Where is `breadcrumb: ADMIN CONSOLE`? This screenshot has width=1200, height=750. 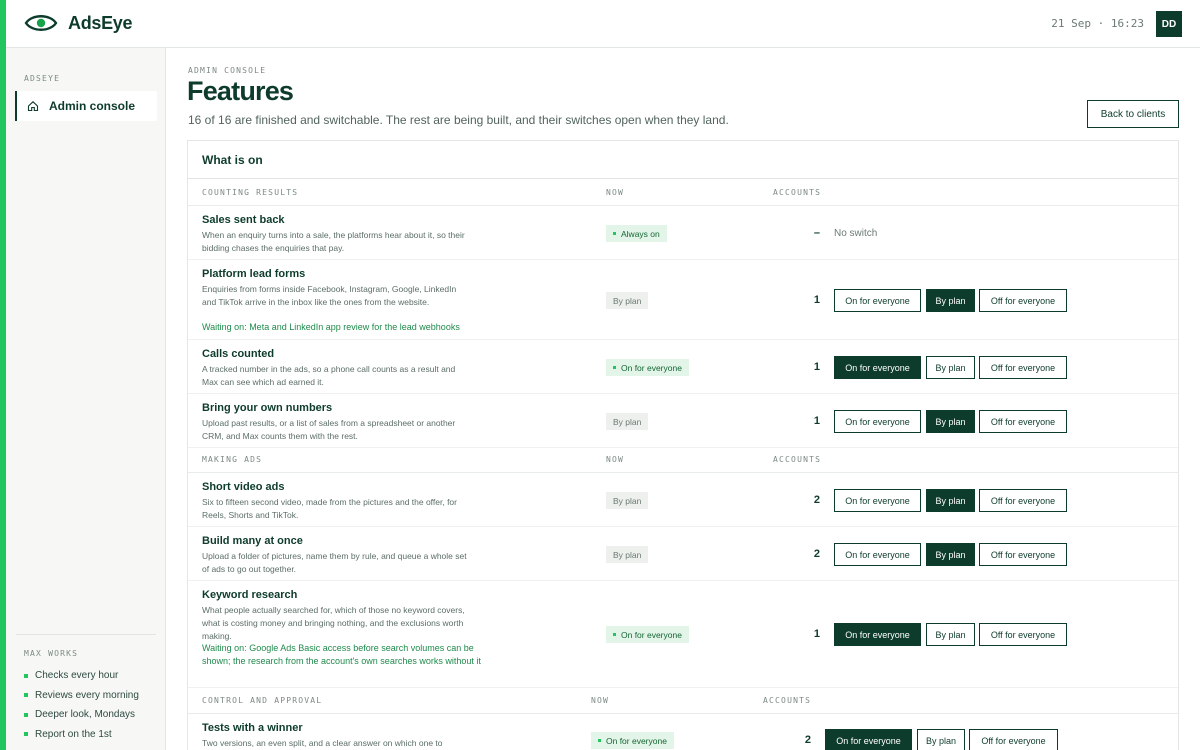 breadcrumb: ADMIN CONSOLE is located at coordinates (227, 70).